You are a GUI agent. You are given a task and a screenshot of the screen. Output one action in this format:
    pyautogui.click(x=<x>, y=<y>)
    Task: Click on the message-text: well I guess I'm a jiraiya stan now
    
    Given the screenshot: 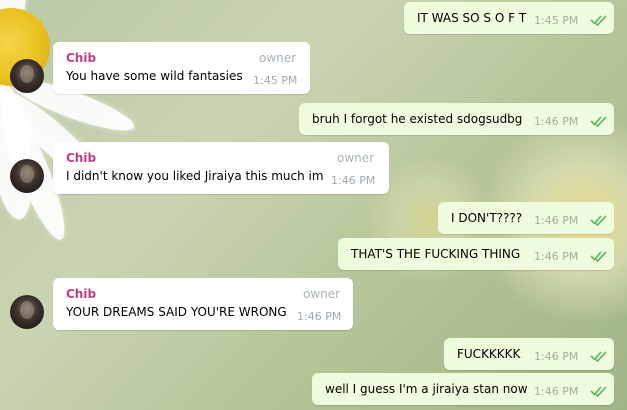 What is the action you would take?
    pyautogui.click(x=426, y=389)
    